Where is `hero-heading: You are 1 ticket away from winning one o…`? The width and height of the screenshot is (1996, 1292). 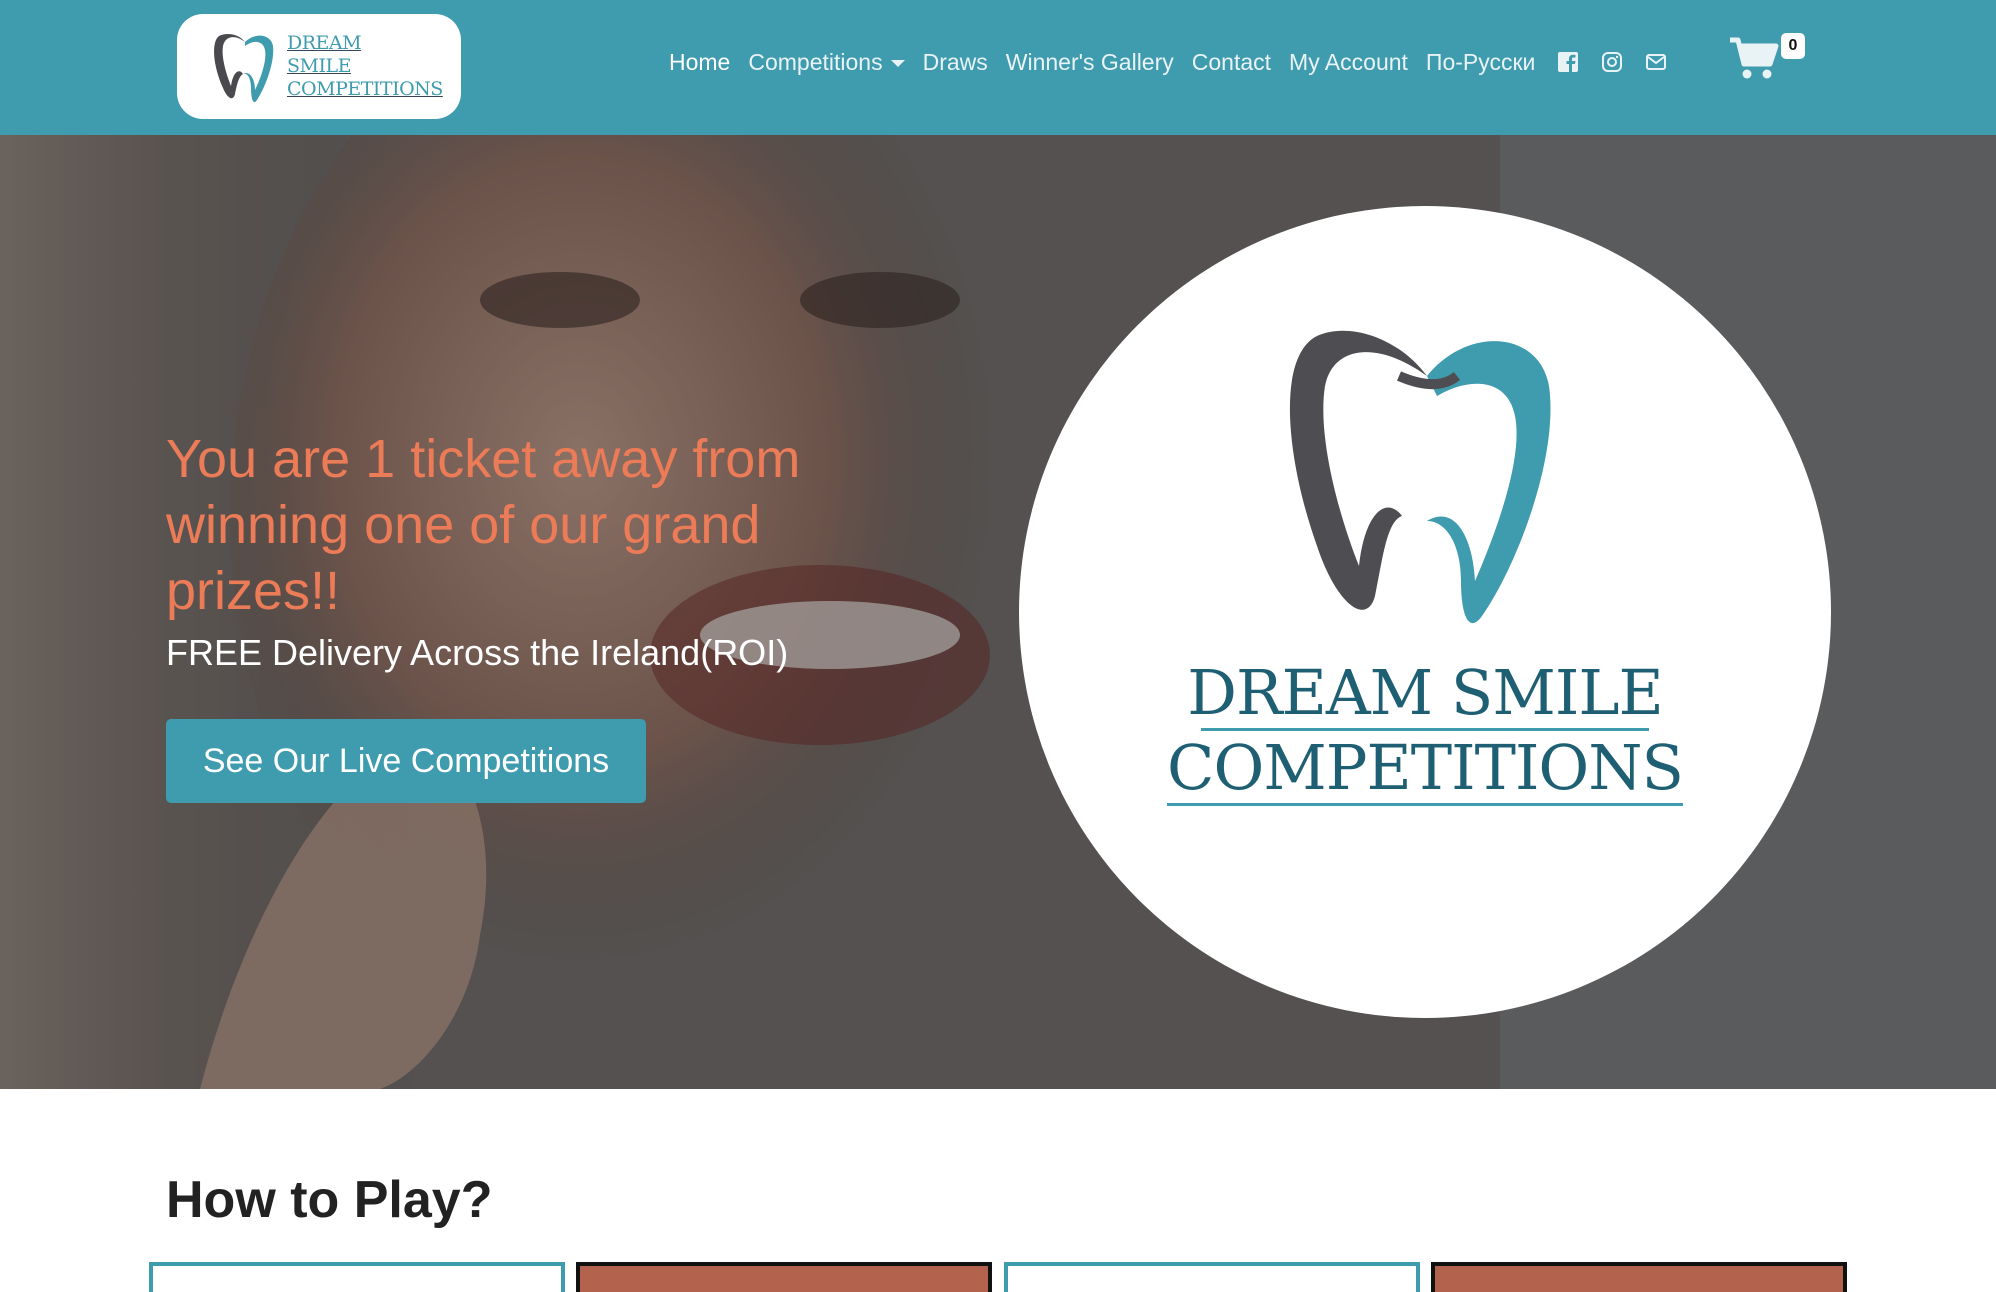 hero-heading: You are 1 ticket away from winning one o… is located at coordinates (483, 525).